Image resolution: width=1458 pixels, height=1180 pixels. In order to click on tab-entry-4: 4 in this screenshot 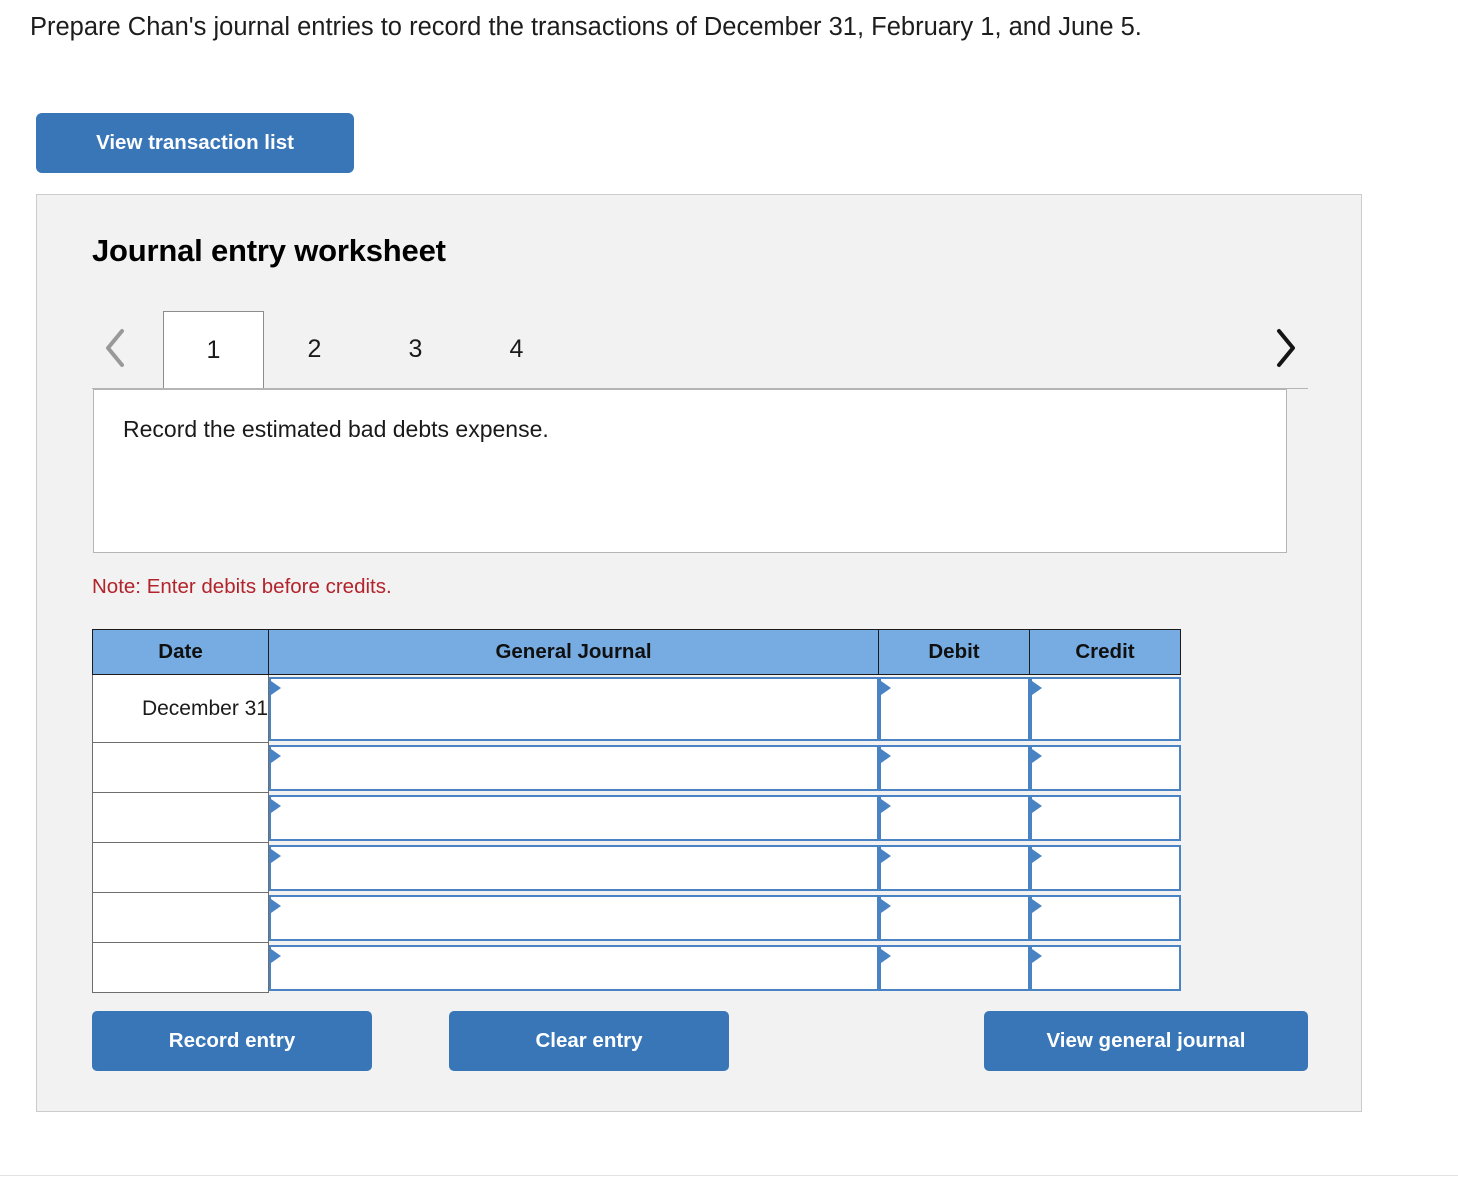, I will do `click(516, 349)`.